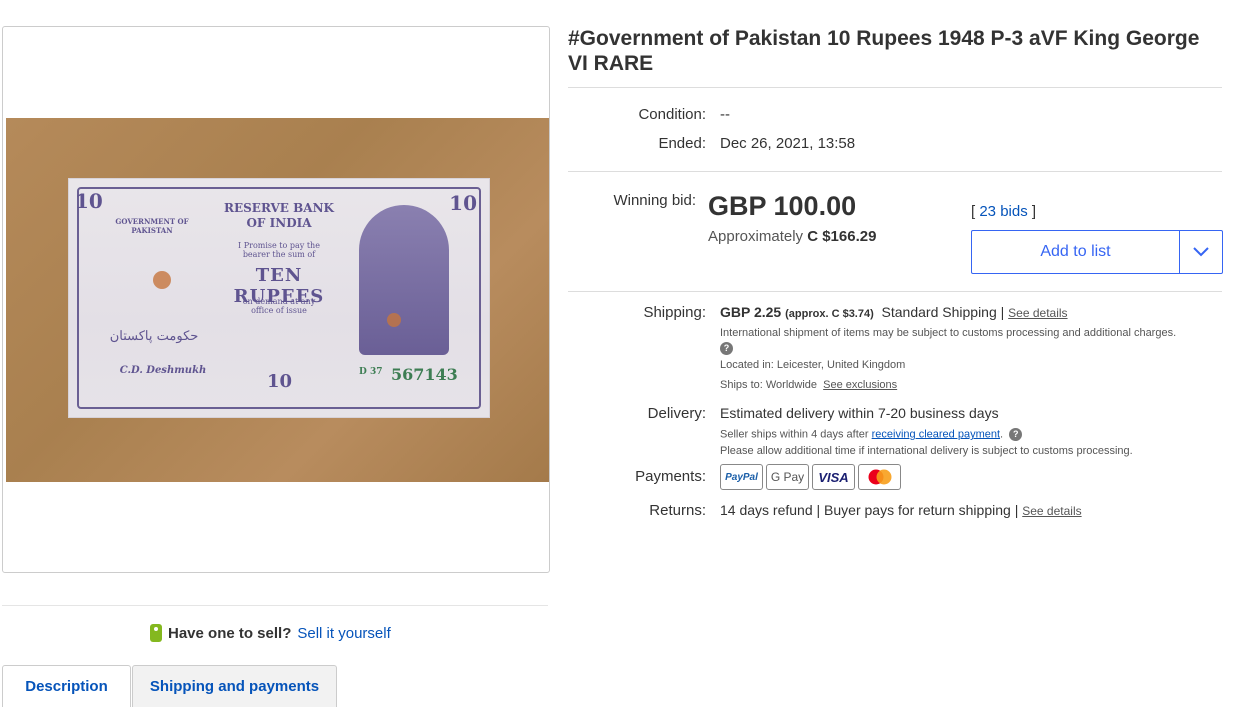 Image resolution: width=1233 pixels, height=707 pixels. I want to click on note-prefix: D 37, so click(371, 372).